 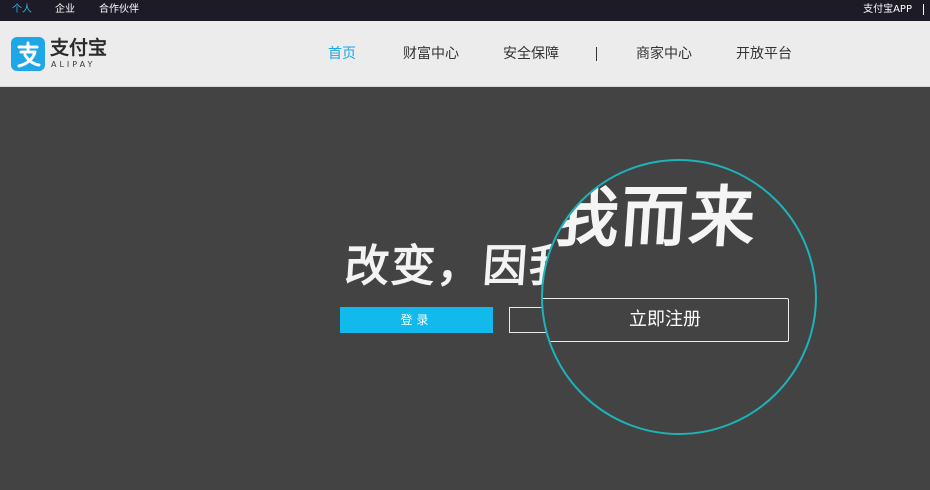 What do you see at coordinates (119, 10) in the screenshot?
I see `topbar-link-partners: 合作伙伴` at bounding box center [119, 10].